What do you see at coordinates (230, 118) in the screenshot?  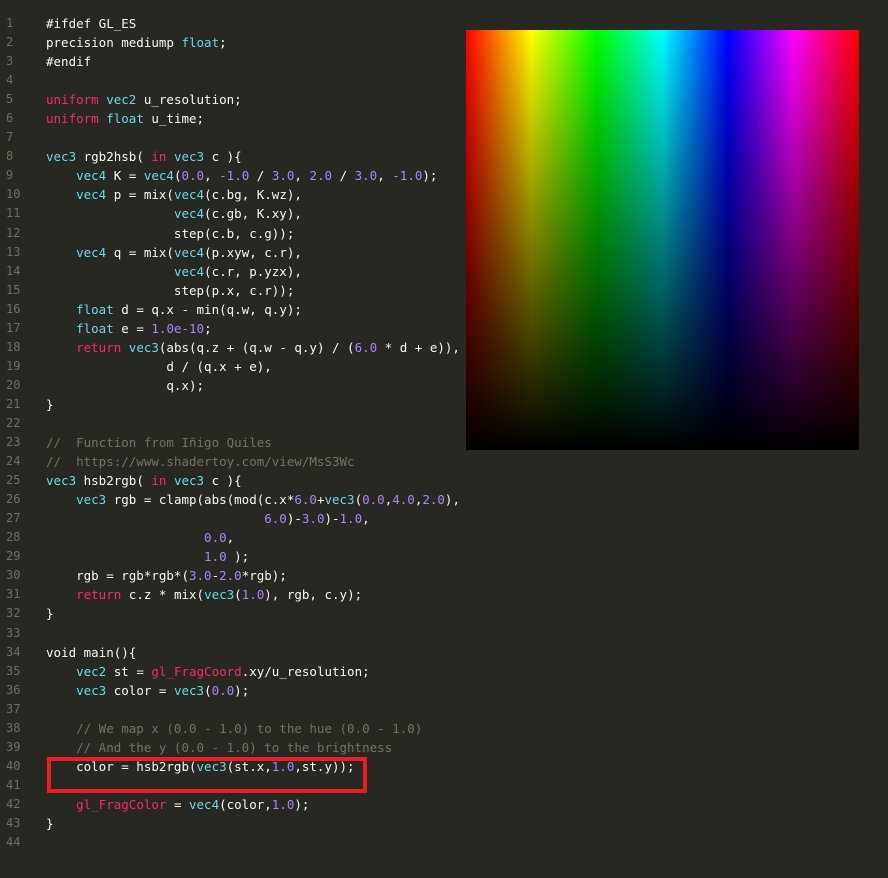 I see `code-line: 6 uniform float u_time;` at bounding box center [230, 118].